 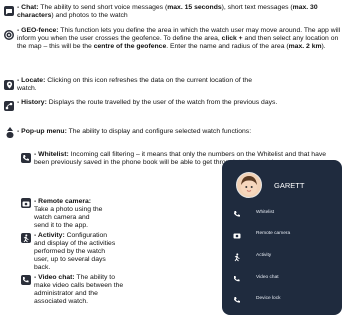 I want to click on menu-item-remote-camera: Remote camera, so click(x=282, y=235).